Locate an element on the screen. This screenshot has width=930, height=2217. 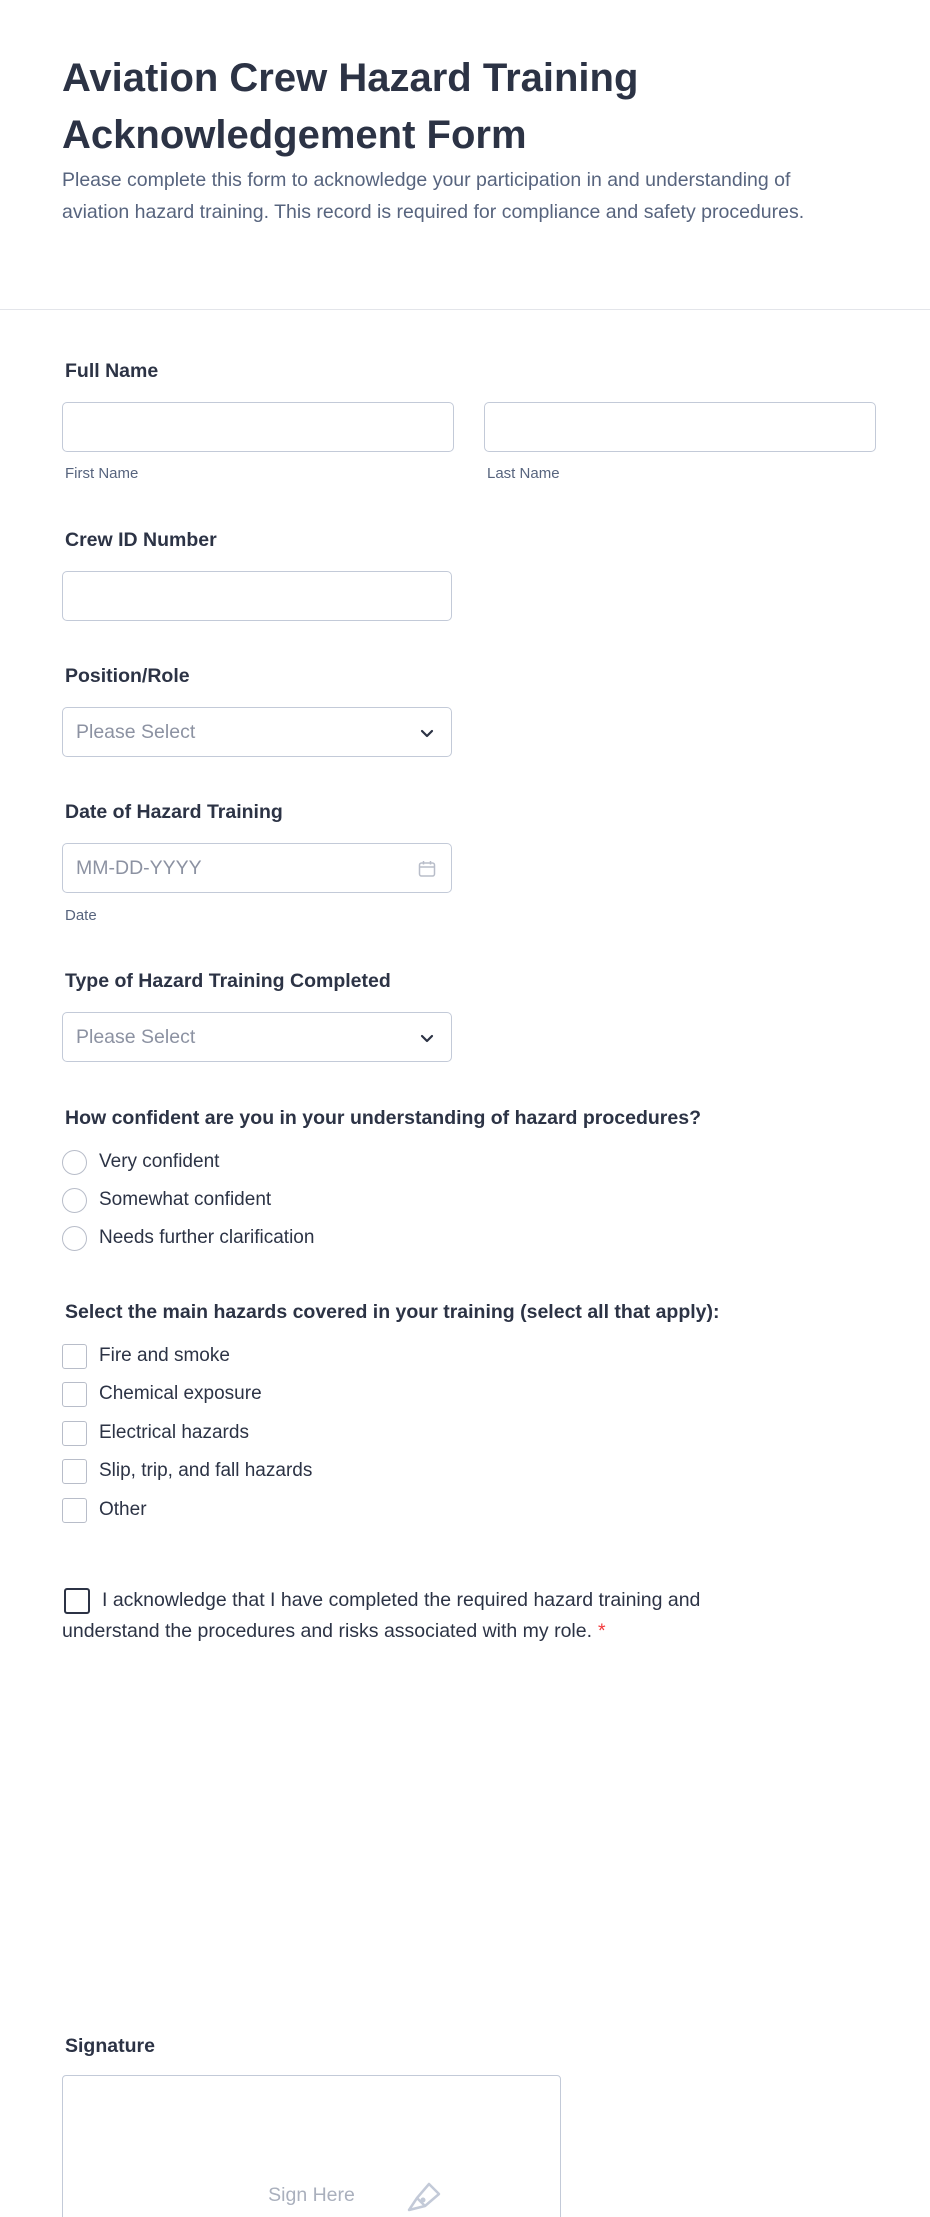
checkbox-option-other: Other is located at coordinates (104, 1510).